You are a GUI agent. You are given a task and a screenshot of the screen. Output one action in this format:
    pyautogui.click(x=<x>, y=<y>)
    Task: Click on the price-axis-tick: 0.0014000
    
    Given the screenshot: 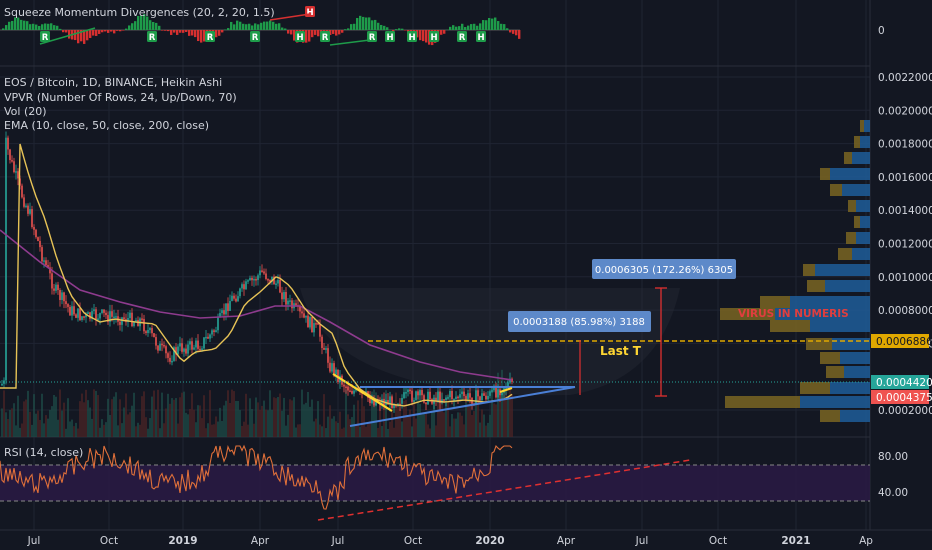 What is the action you would take?
    pyautogui.click(x=905, y=211)
    